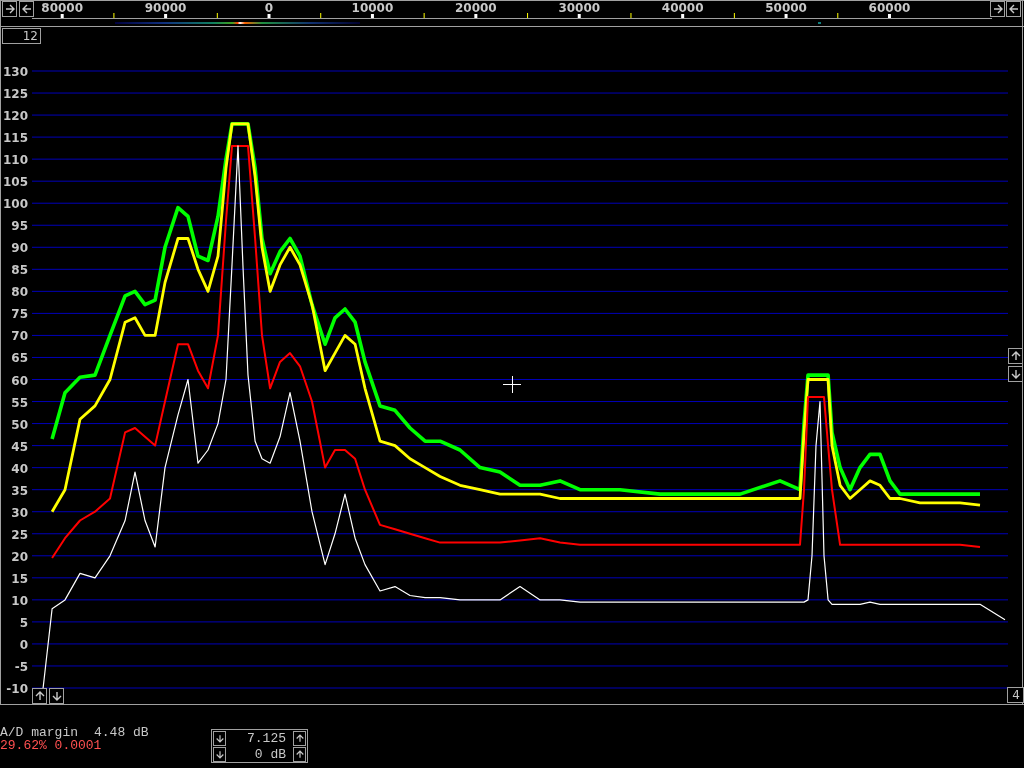 This screenshot has height=768, width=1024. What do you see at coordinates (19, 248) in the screenshot?
I see `y-tick-label: 90` at bounding box center [19, 248].